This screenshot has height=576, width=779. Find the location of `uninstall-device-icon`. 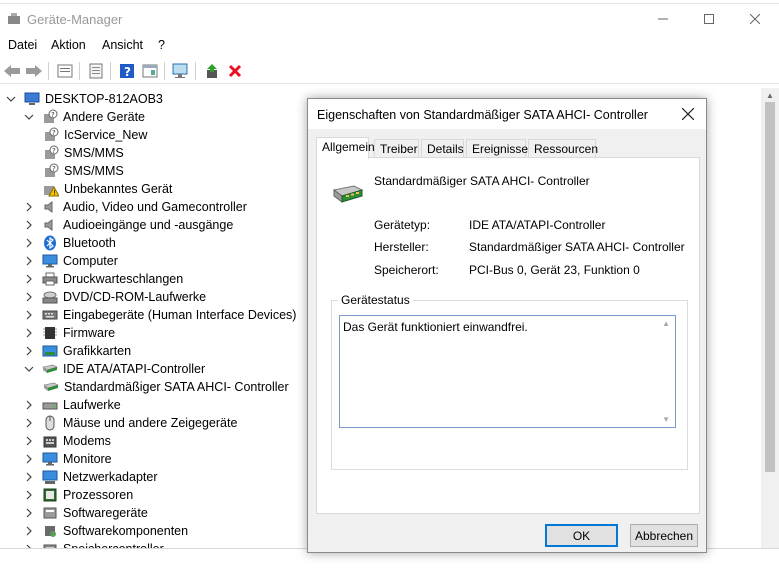

uninstall-device-icon is located at coordinates (235, 71).